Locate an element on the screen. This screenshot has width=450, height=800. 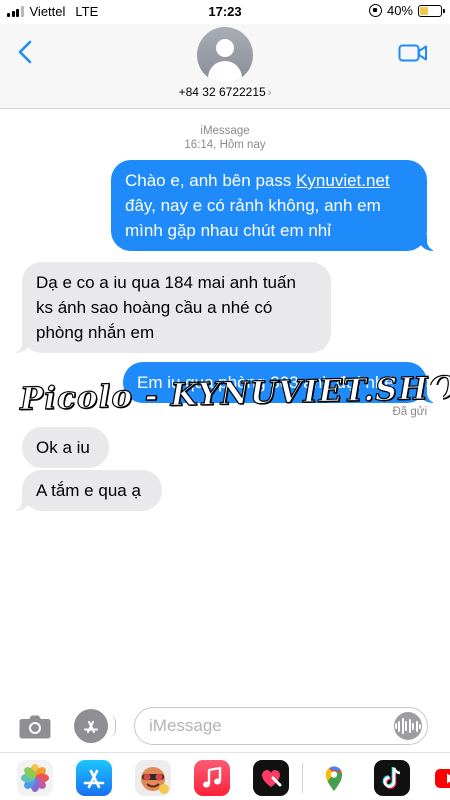
message-input-field is located at coordinates (281, 726).